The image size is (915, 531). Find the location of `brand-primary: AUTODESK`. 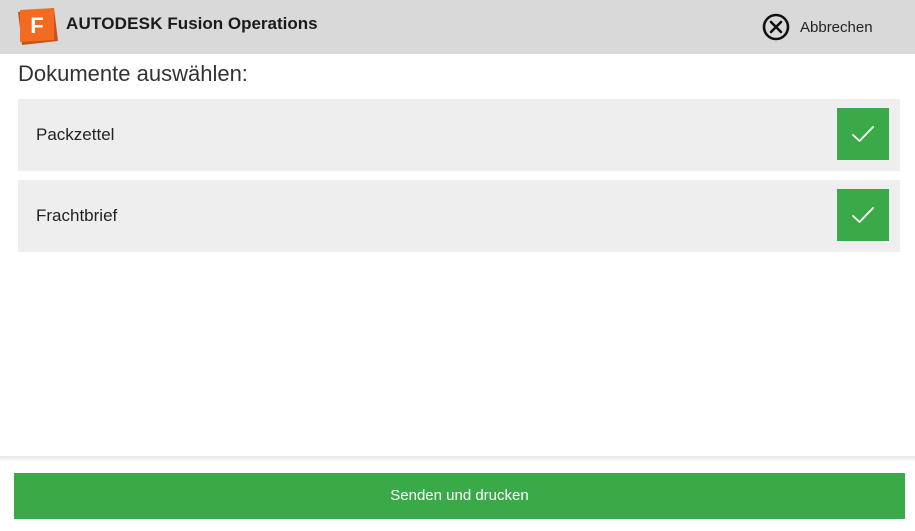

brand-primary: AUTODESK is located at coordinates (114, 23).